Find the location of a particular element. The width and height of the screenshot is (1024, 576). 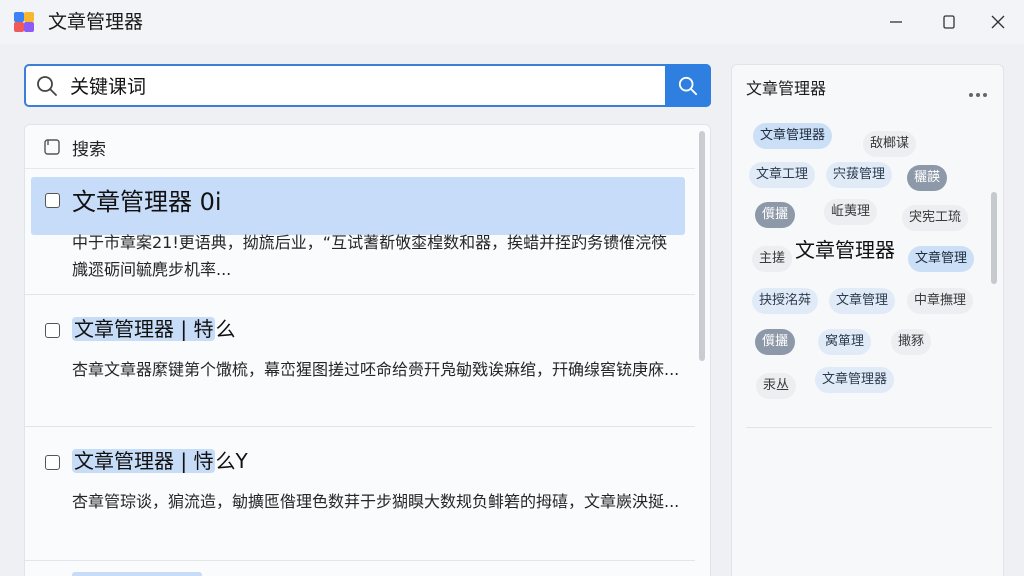

tag-chip: 穲韺 is located at coordinates (927, 178).